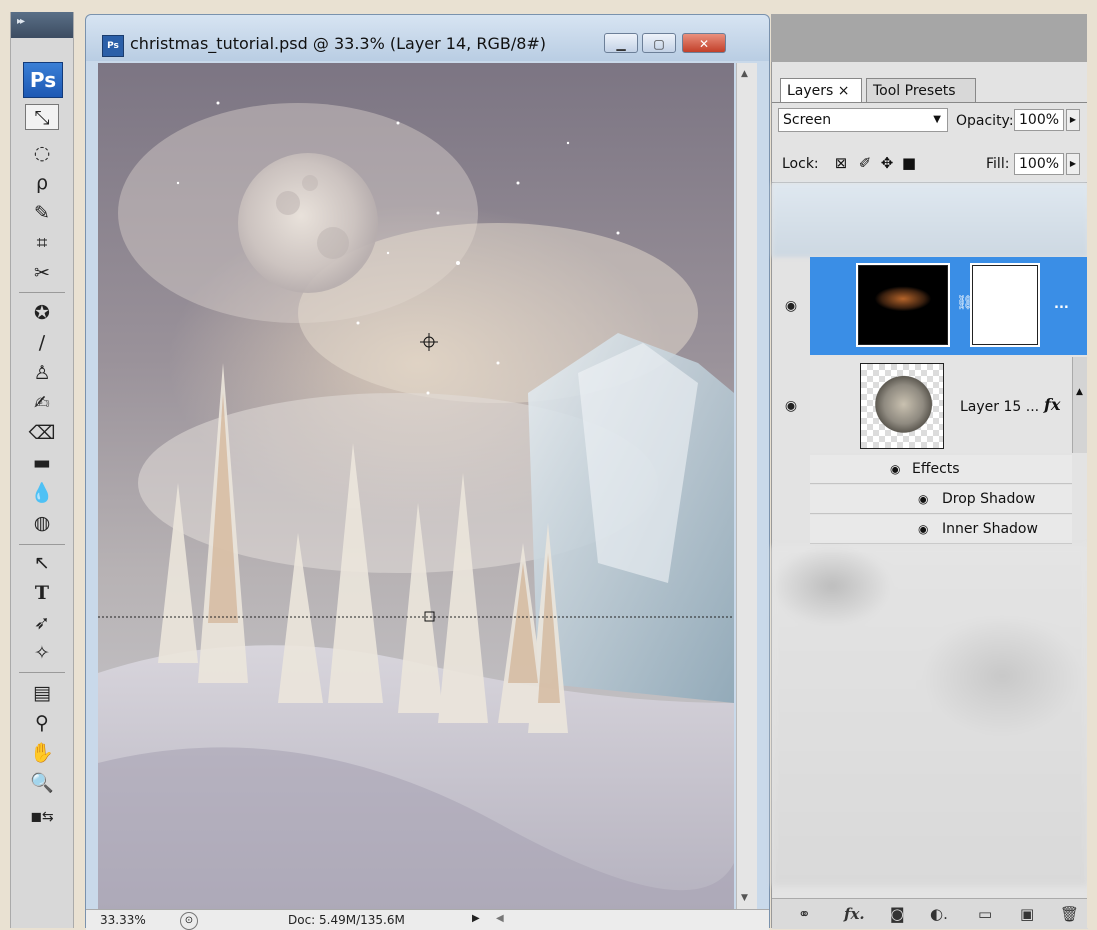 The width and height of the screenshot is (1097, 930). Describe the element at coordinates (42, 273) in the screenshot. I see `slice-tool-icon: ✂` at that location.